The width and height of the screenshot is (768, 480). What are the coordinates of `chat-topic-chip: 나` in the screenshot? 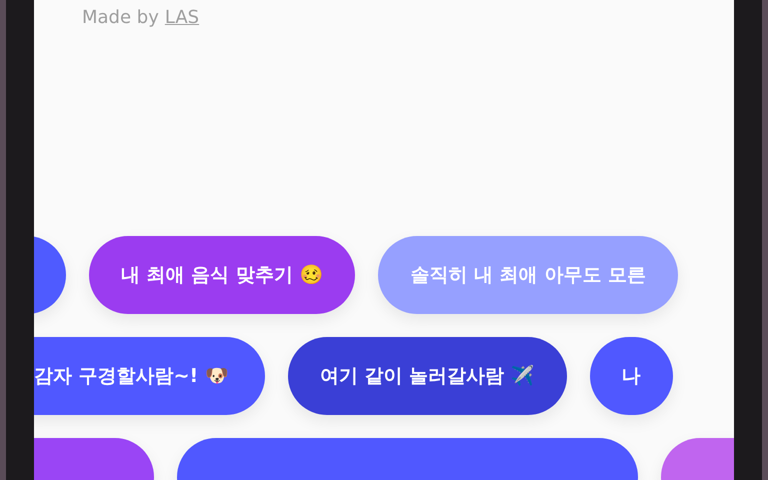 It's located at (631, 376).